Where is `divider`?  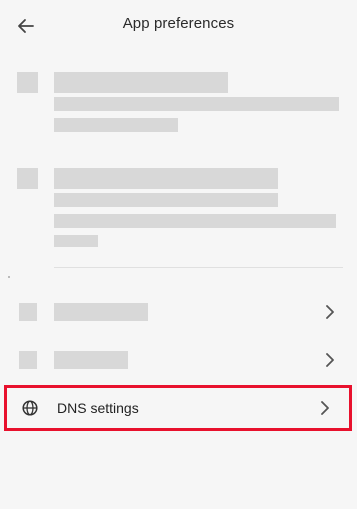
divider is located at coordinates (198, 267).